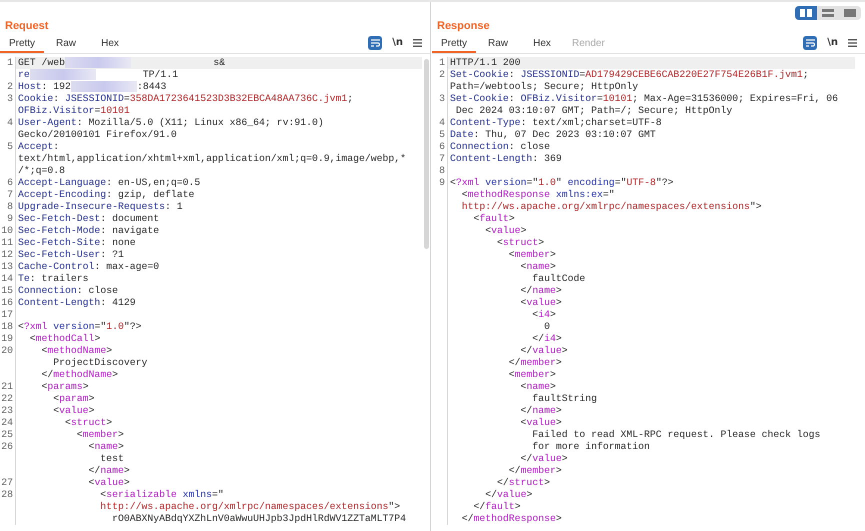 This screenshot has width=865, height=531. I want to click on code-line: Accept-Encoding: gzip, deflate, so click(106, 194).